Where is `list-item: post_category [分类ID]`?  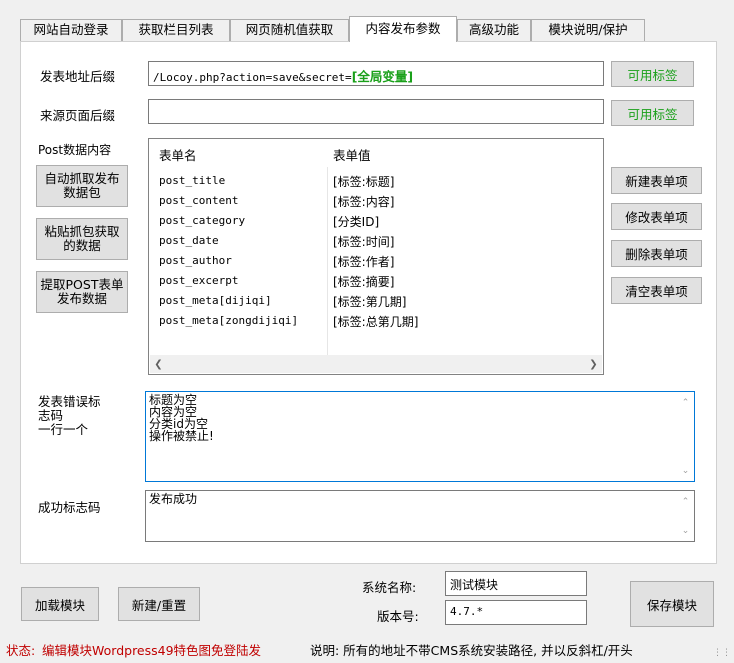 list-item: post_category [分类ID] is located at coordinates (376, 222).